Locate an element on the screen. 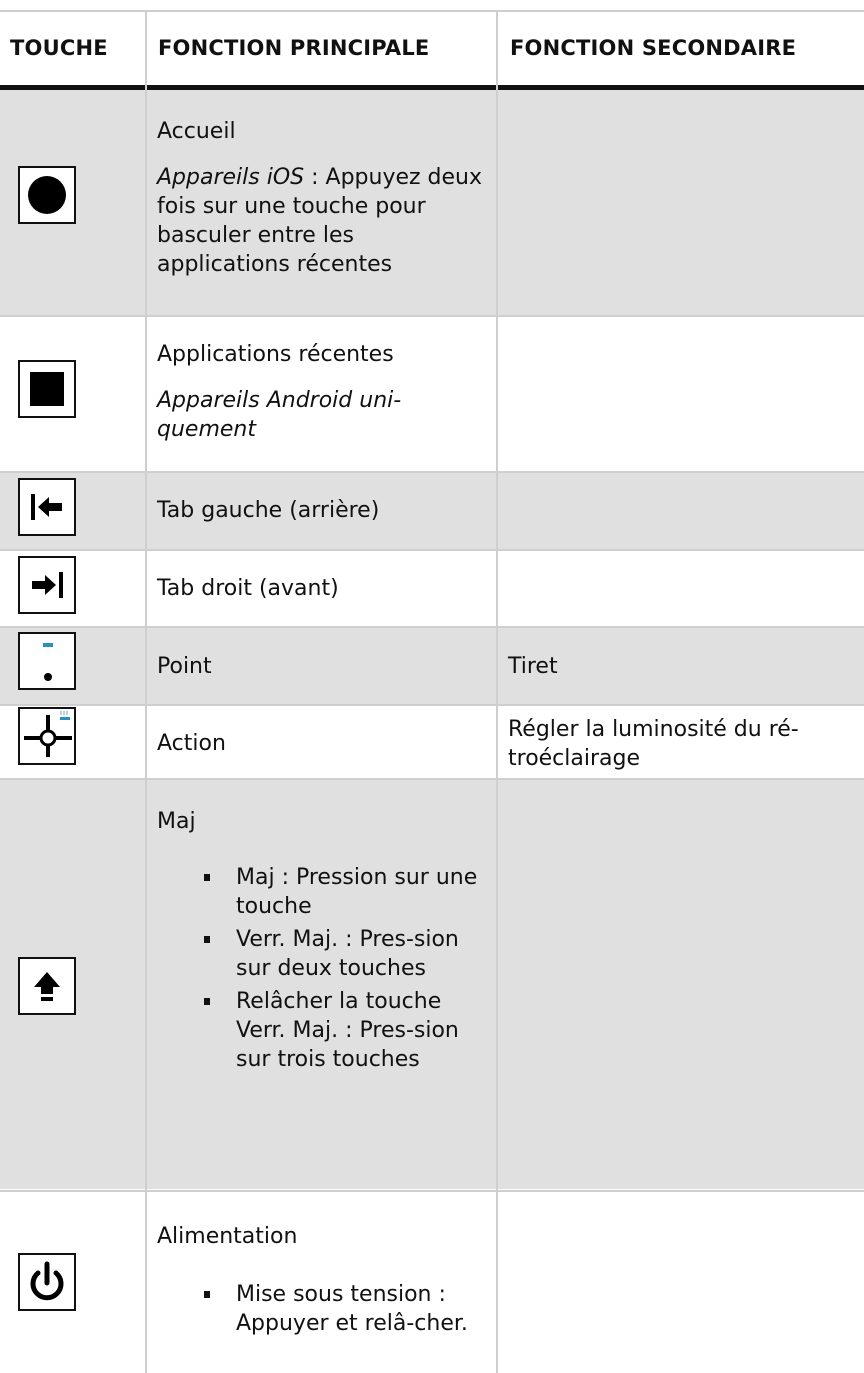 The width and height of the screenshot is (864, 1373). header-primary: FONCTION PRINCIPALE is located at coordinates (294, 48).